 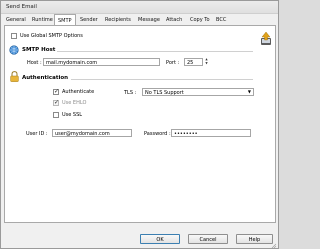 I want to click on smtp-host-divider, so click(x=155, y=51).